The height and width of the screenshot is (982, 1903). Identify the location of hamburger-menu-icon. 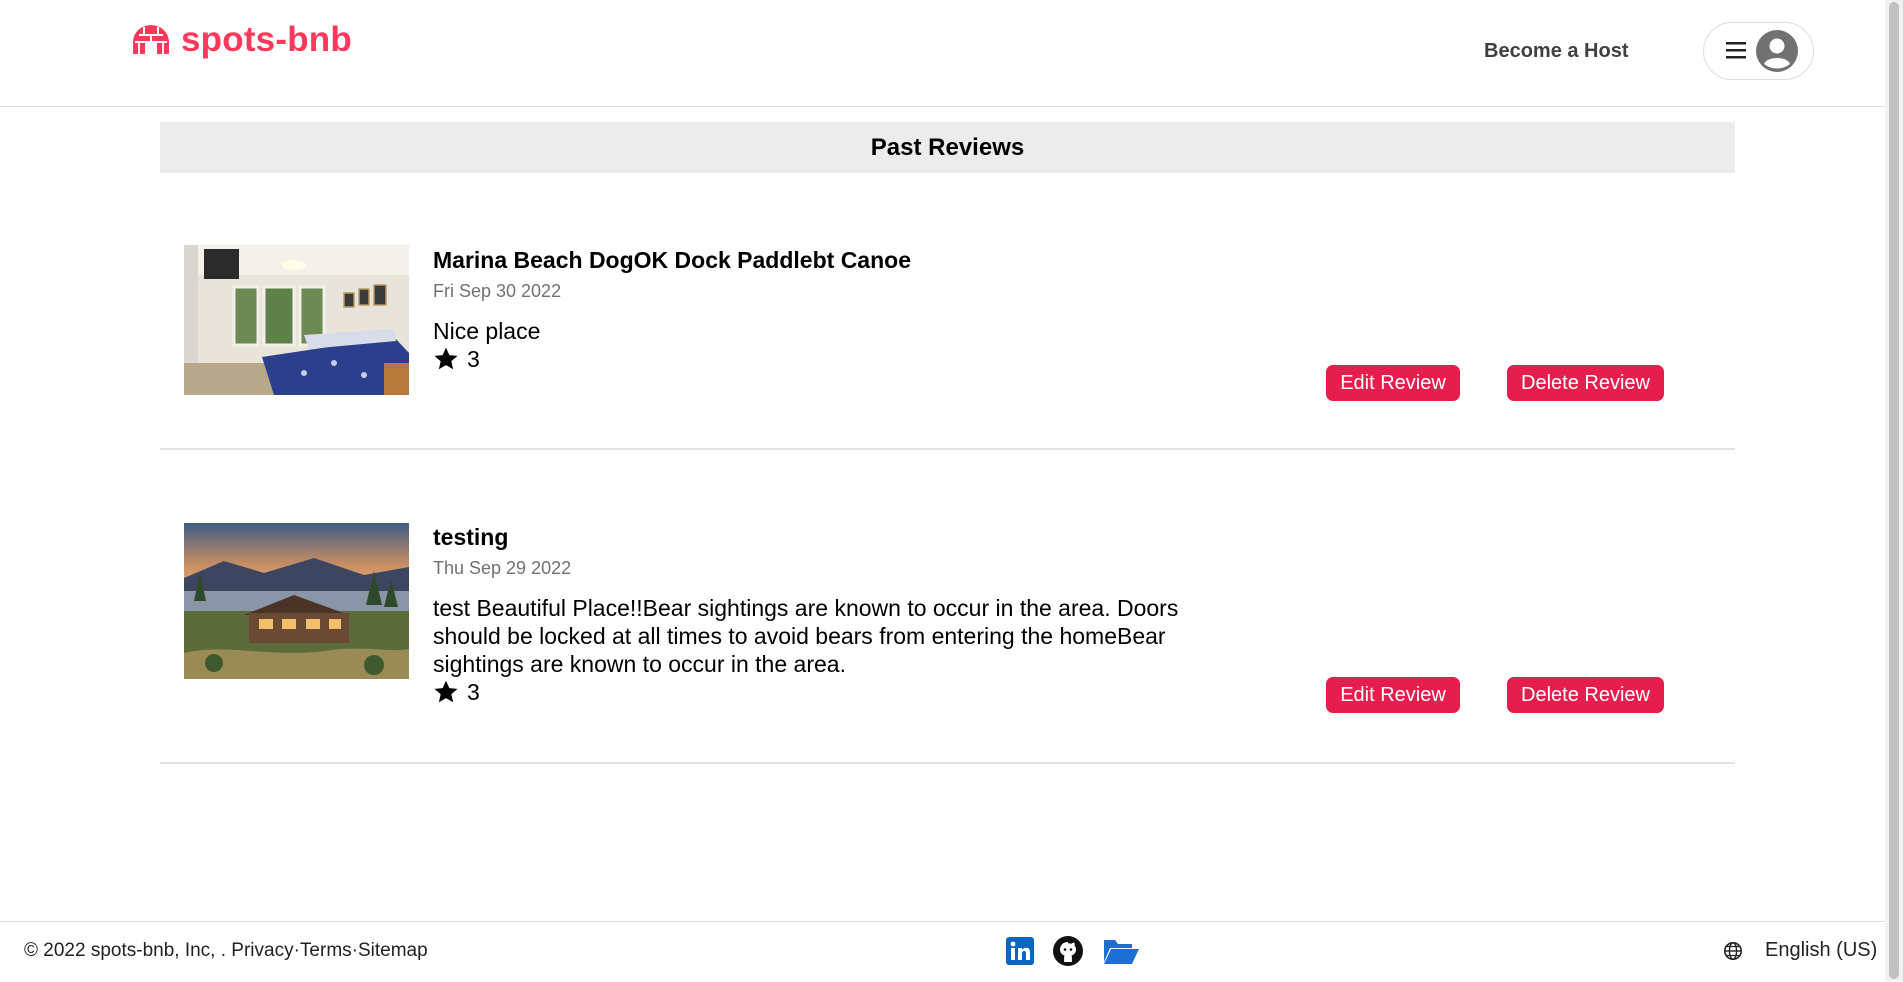
(1736, 50).